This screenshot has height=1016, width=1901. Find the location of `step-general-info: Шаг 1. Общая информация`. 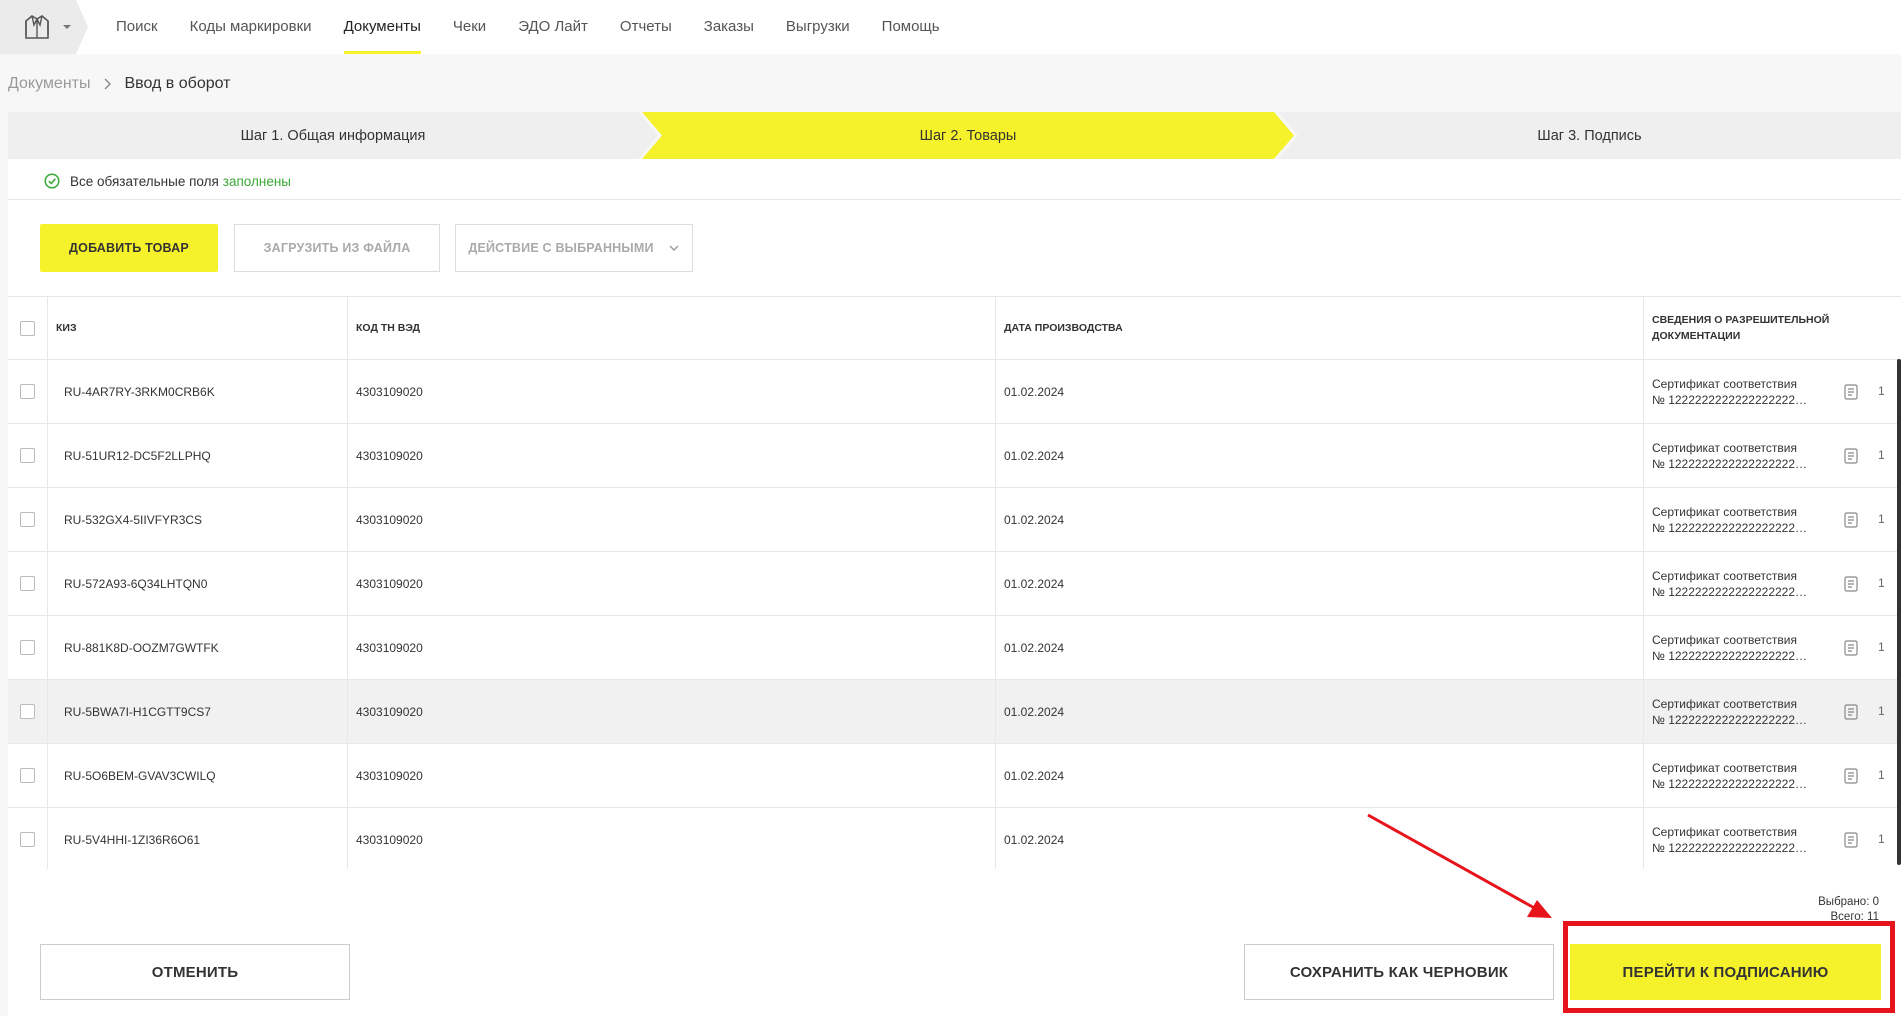

step-general-info: Шаг 1. Общая информация is located at coordinates (333, 135).